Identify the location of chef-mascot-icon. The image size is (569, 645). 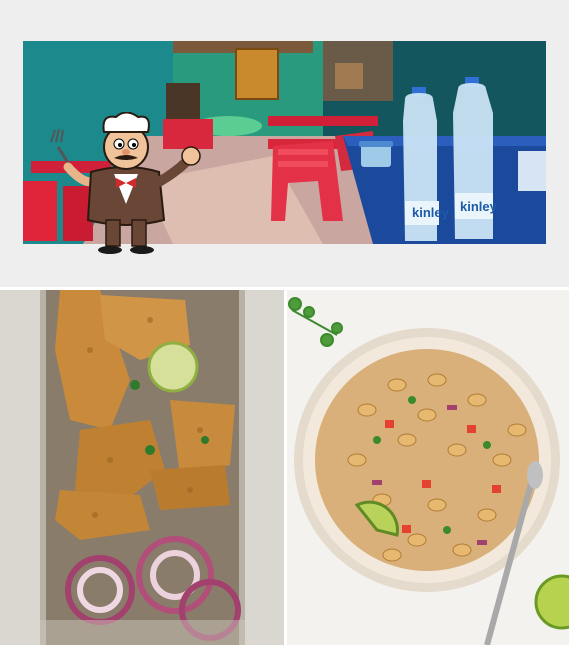
(127, 183).